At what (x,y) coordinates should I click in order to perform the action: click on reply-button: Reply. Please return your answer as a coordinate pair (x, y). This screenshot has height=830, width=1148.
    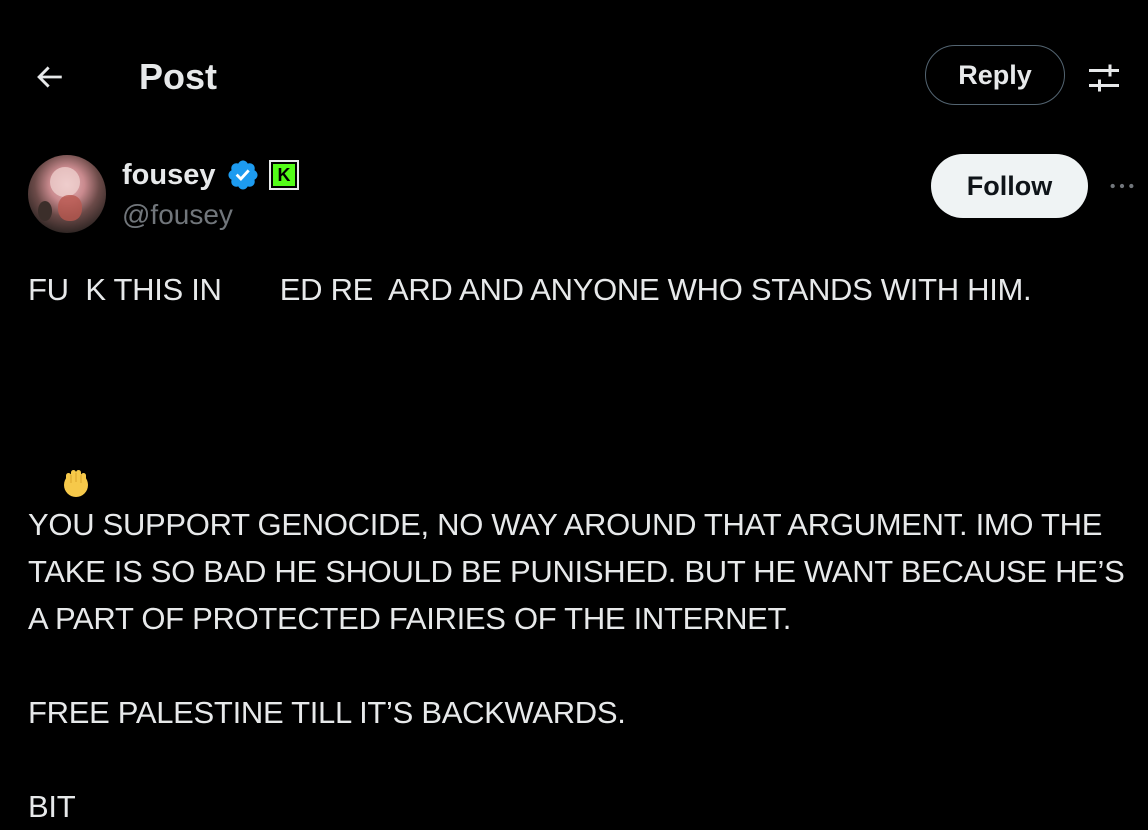
    Looking at the image, I should click on (995, 75).